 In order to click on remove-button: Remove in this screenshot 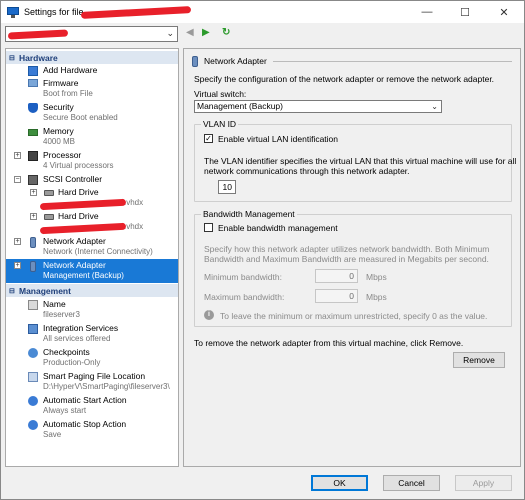, I will do `click(479, 360)`.